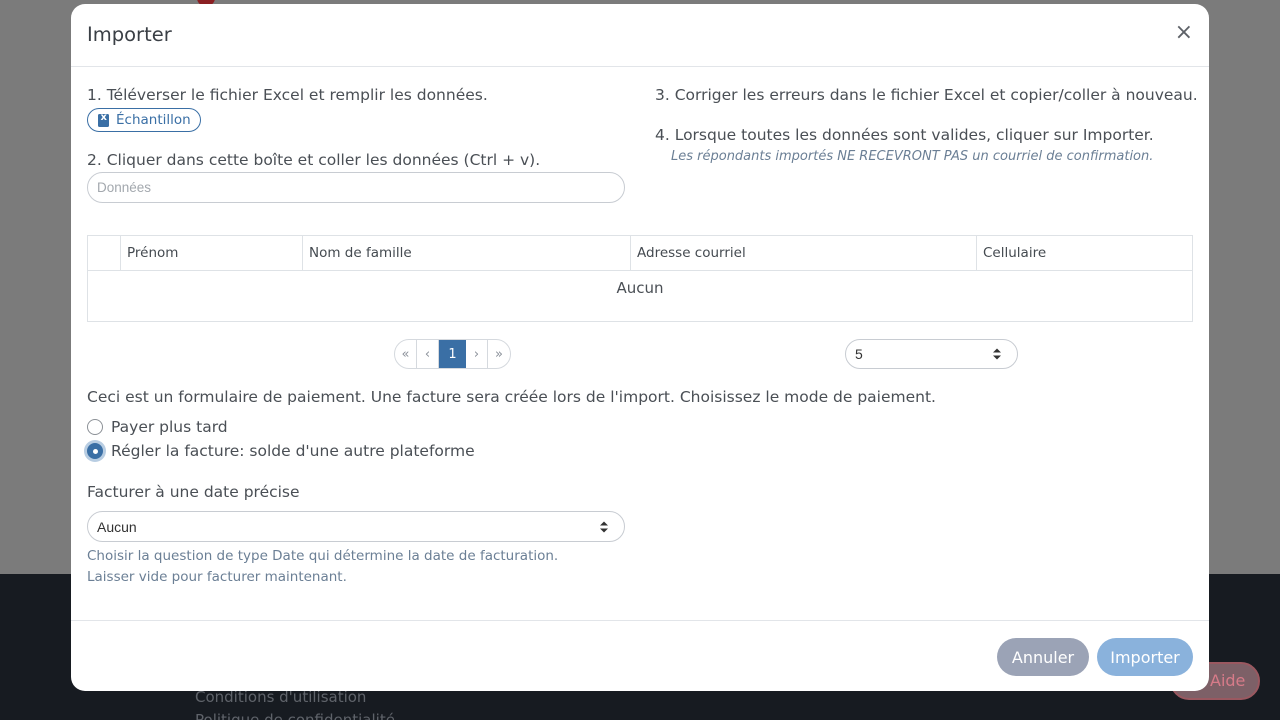  What do you see at coordinates (295, 715) in the screenshot?
I see `footer-link-privacy: Politique de confidentialité` at bounding box center [295, 715].